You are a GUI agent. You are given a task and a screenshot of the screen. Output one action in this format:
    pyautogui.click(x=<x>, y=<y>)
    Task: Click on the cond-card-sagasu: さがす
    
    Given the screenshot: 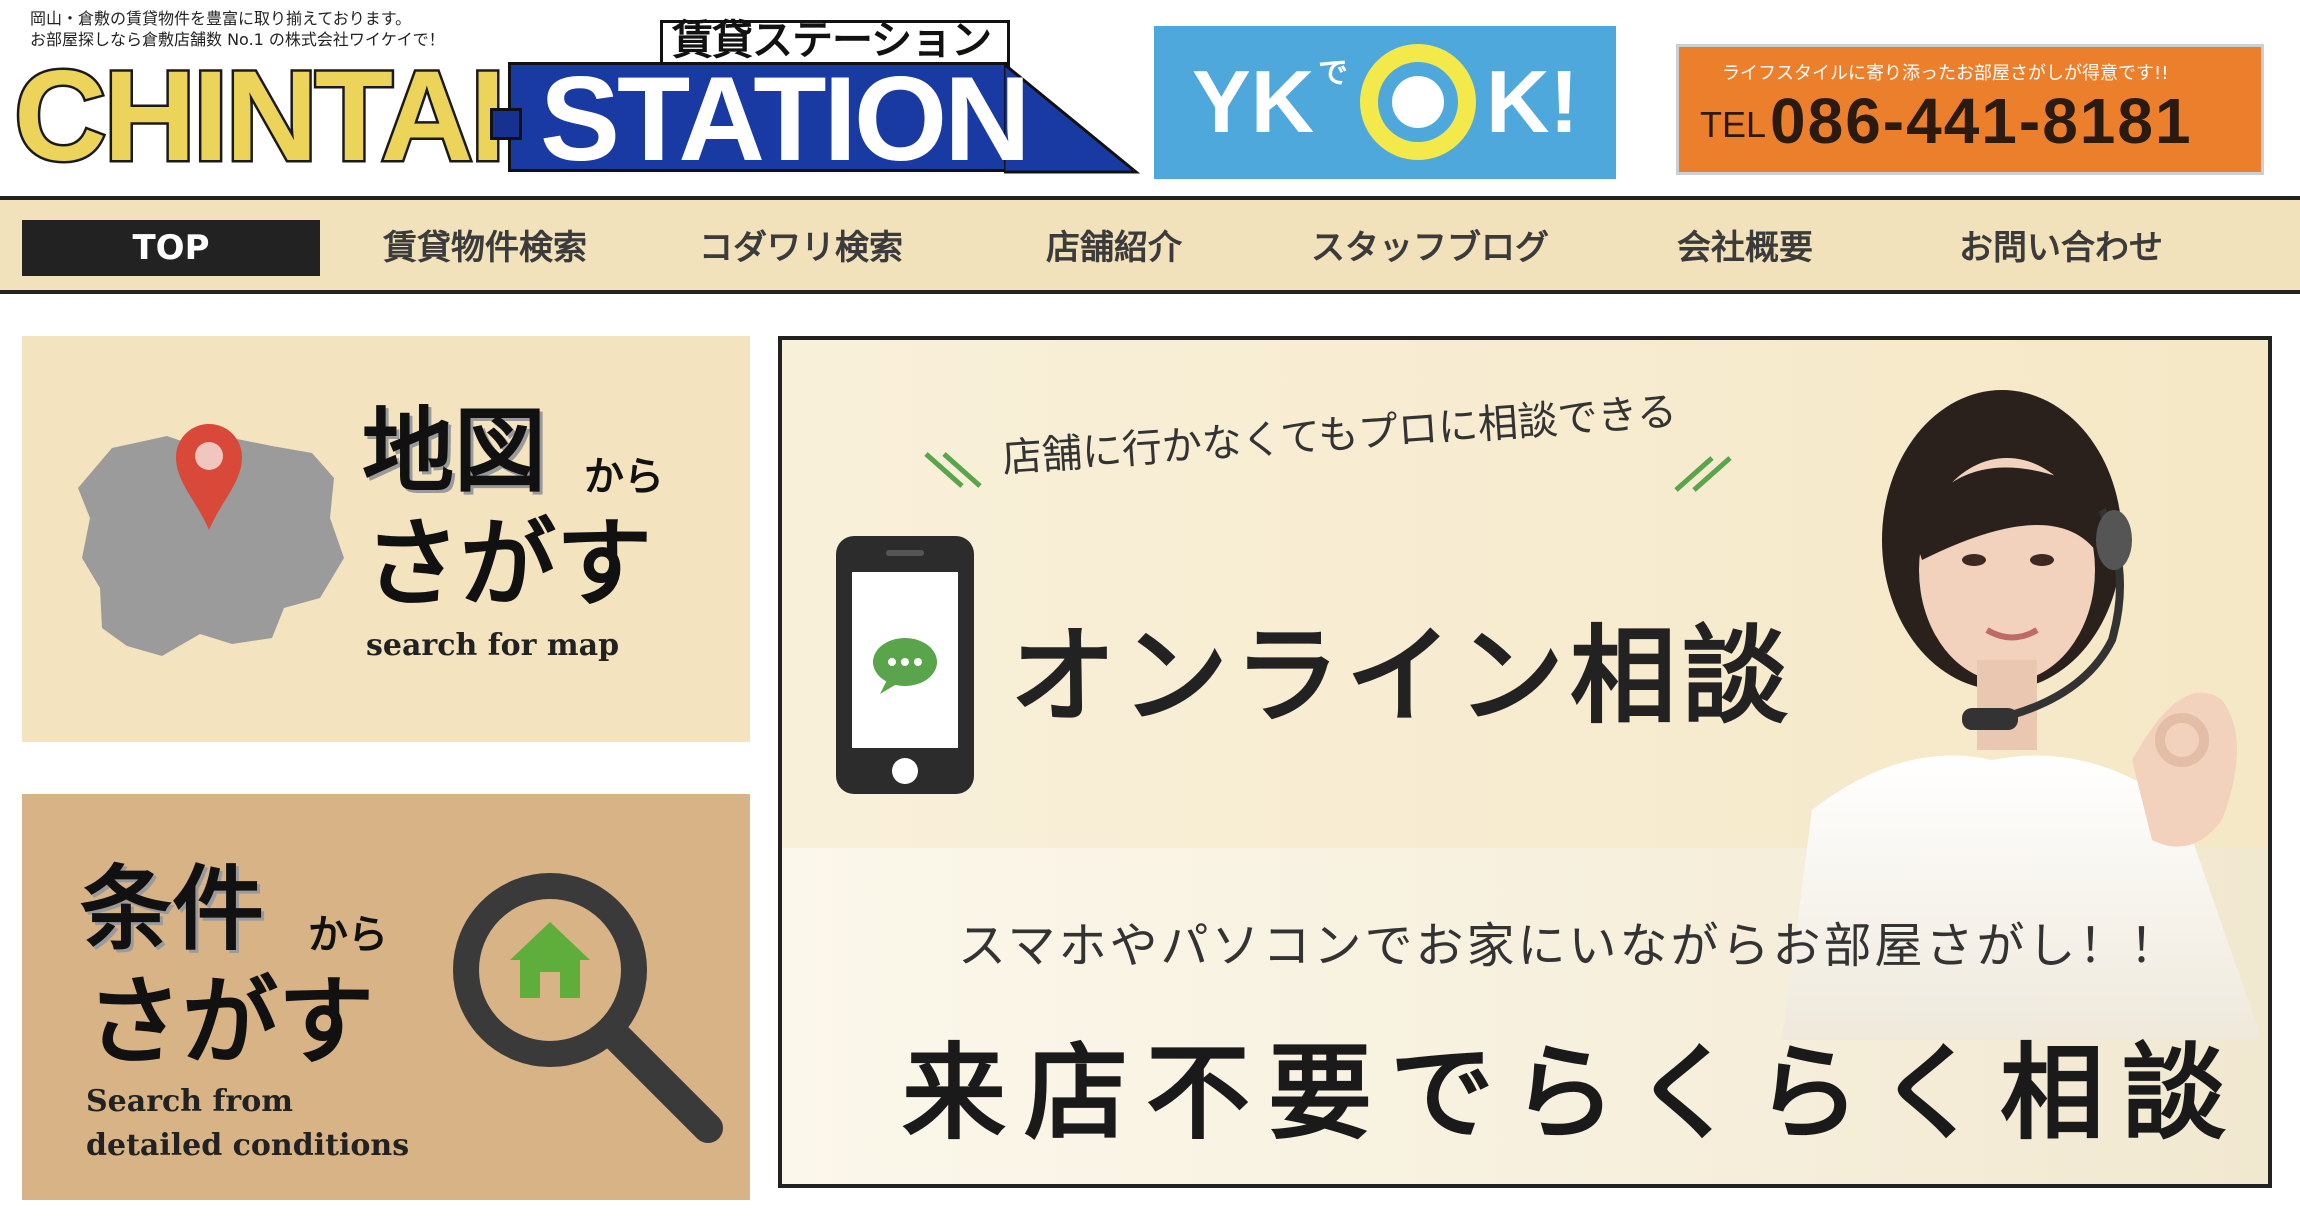 What is the action you would take?
    pyautogui.click(x=230, y=1022)
    